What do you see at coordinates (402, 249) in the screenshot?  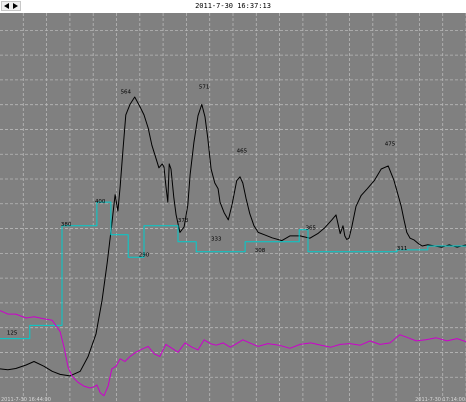 I see `data-label: 311` at bounding box center [402, 249].